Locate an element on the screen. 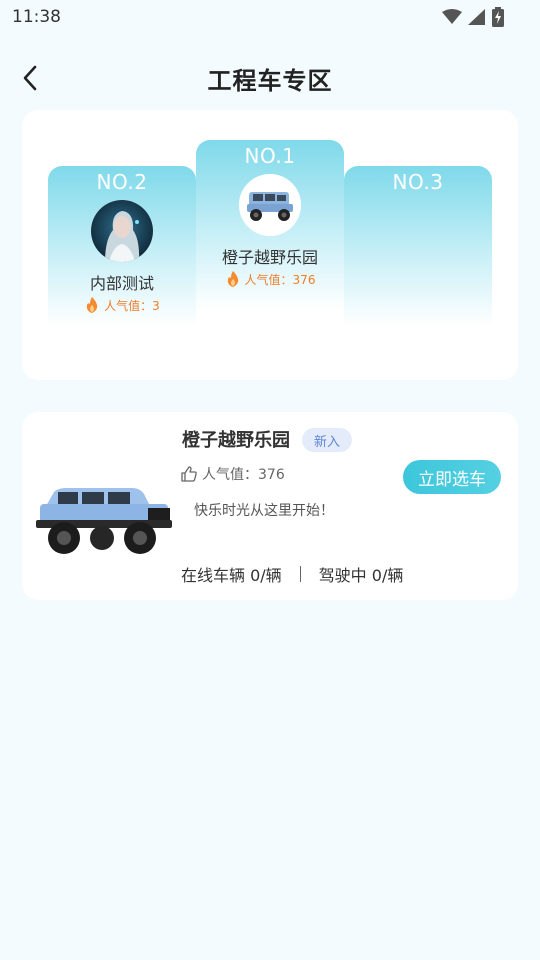 The width and height of the screenshot is (540, 960). status-bar: 11:38 is located at coordinates (270, 17).